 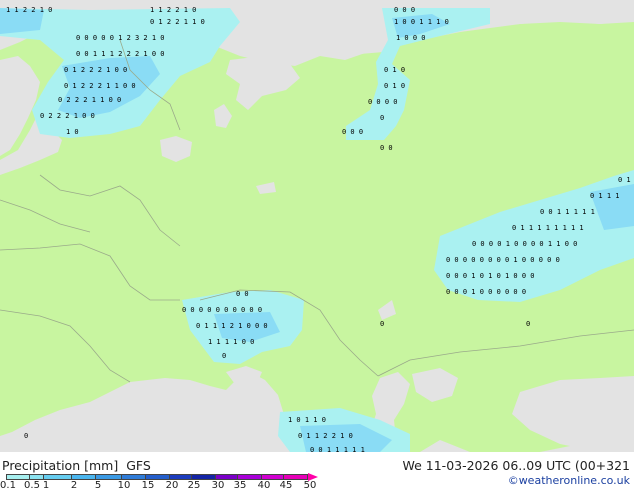 I want to click on scale-tick-label: 0.1, so click(x=8, y=485).